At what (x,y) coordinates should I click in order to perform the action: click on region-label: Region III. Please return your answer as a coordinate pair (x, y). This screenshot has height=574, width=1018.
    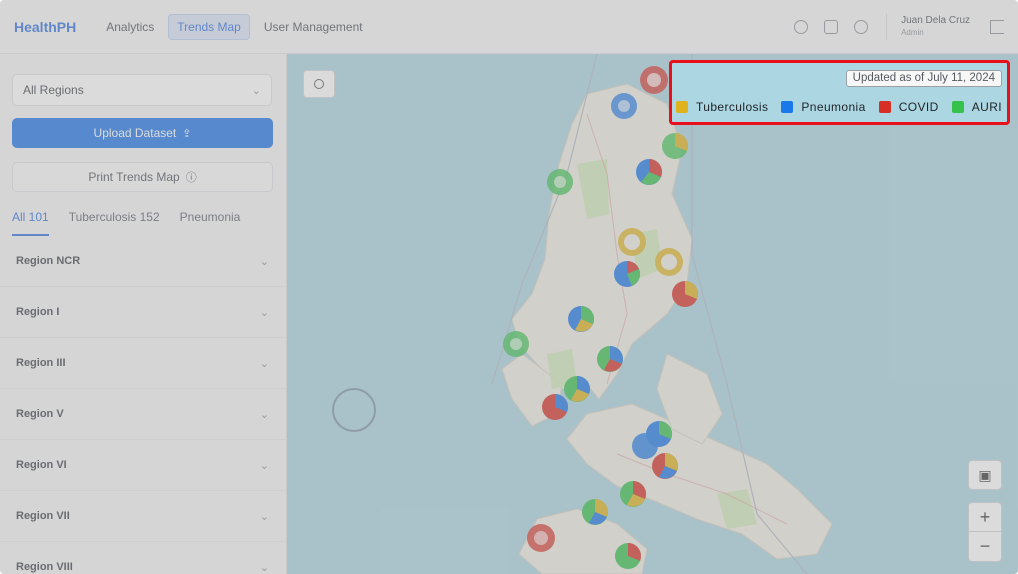
    Looking at the image, I should click on (41, 363).